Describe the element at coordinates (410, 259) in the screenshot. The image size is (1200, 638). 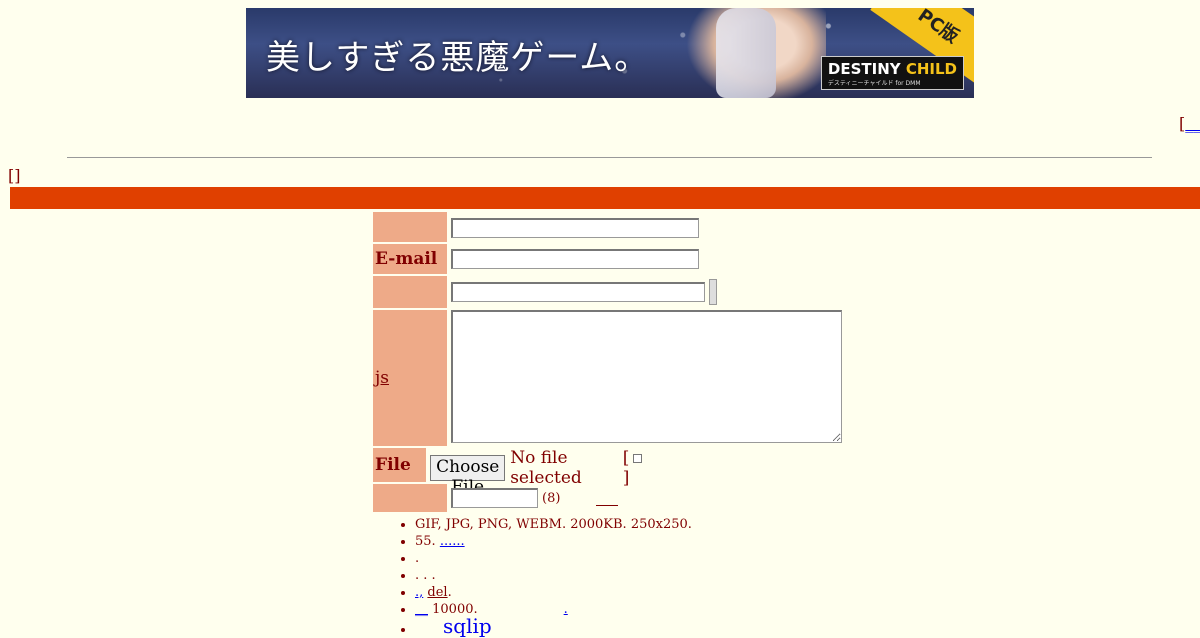
I see `email-label: E-mail` at that location.